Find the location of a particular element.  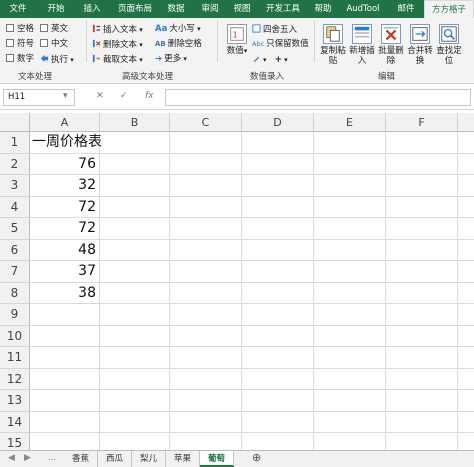

cell-e12 is located at coordinates (350, 379).